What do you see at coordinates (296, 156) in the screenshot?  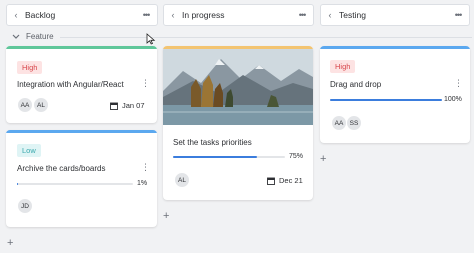 I see `progress-value: 75%` at bounding box center [296, 156].